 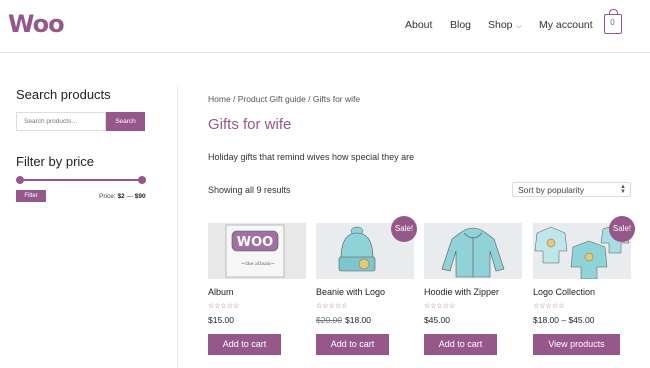 I want to click on search-input, so click(x=61, y=121).